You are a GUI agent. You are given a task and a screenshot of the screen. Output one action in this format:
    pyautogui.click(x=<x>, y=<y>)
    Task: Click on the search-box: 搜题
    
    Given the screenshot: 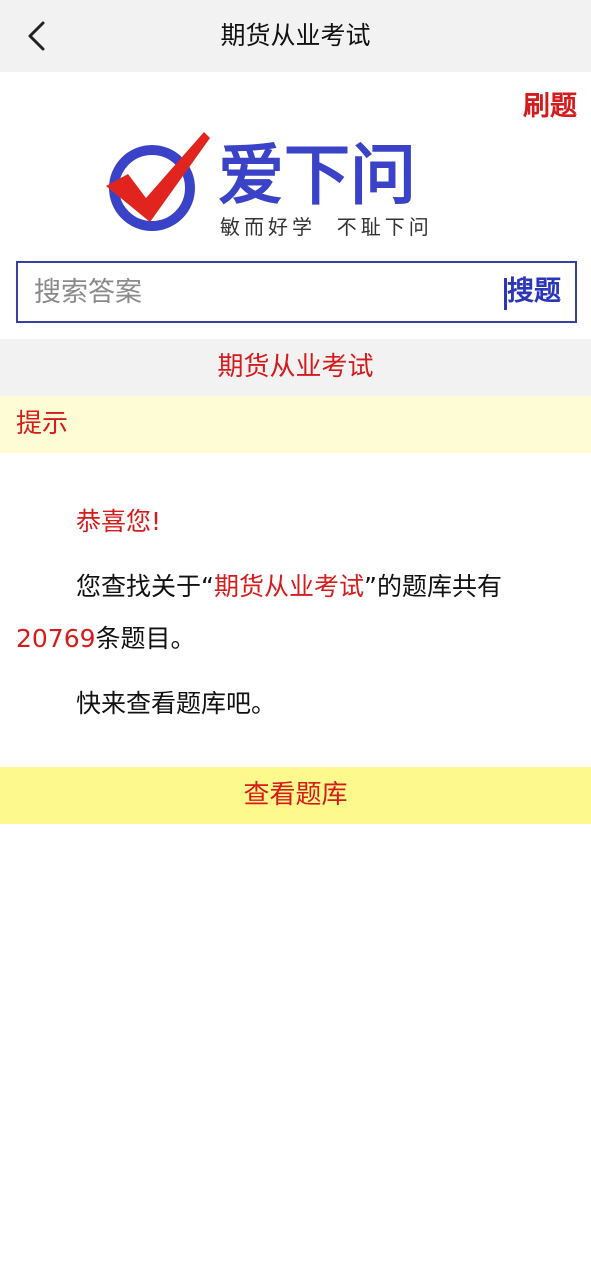 What is the action you would take?
    pyautogui.click(x=296, y=292)
    